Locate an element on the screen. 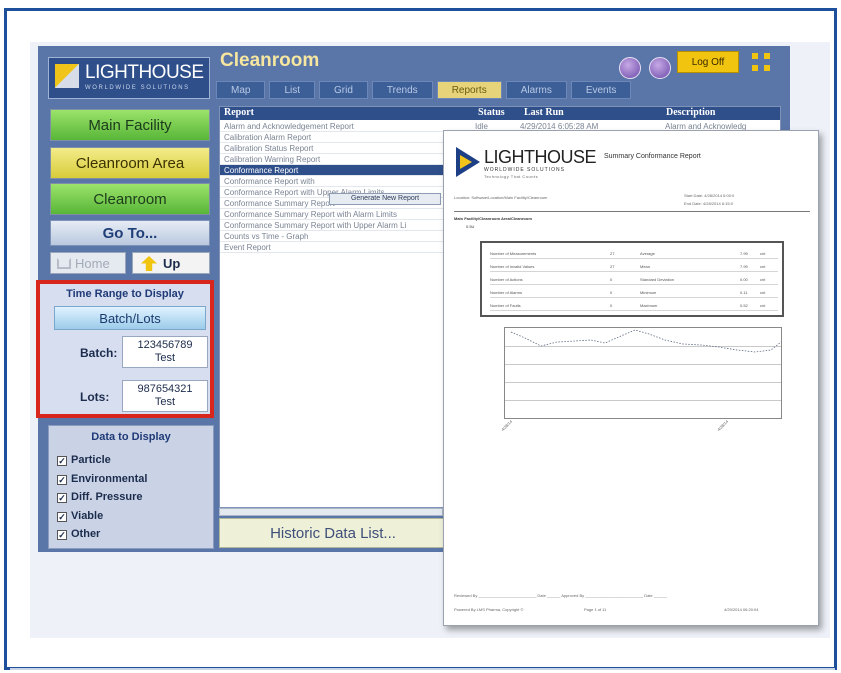  doc-location-label: Location: is located at coordinates (462, 197).